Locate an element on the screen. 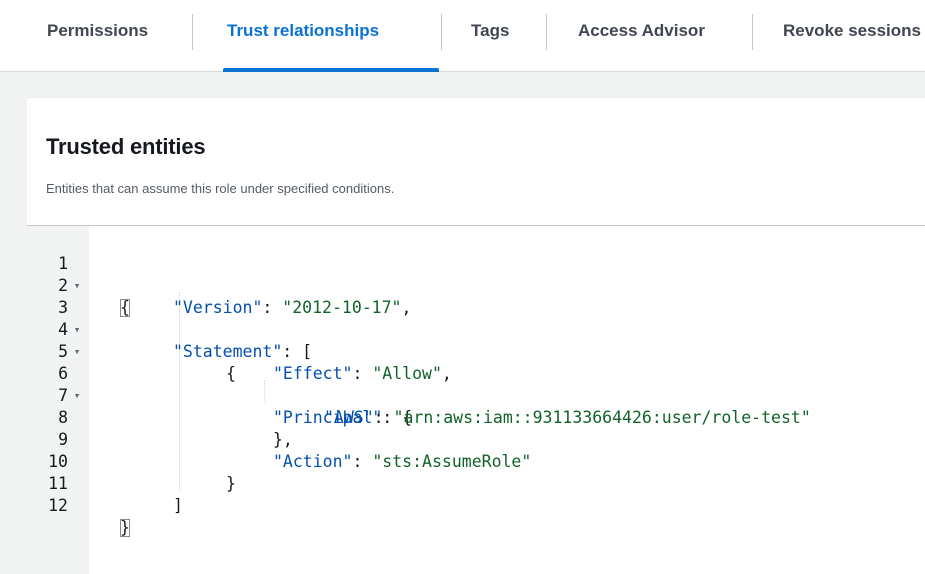  code-line: 11 ] is located at coordinates (105, 483).